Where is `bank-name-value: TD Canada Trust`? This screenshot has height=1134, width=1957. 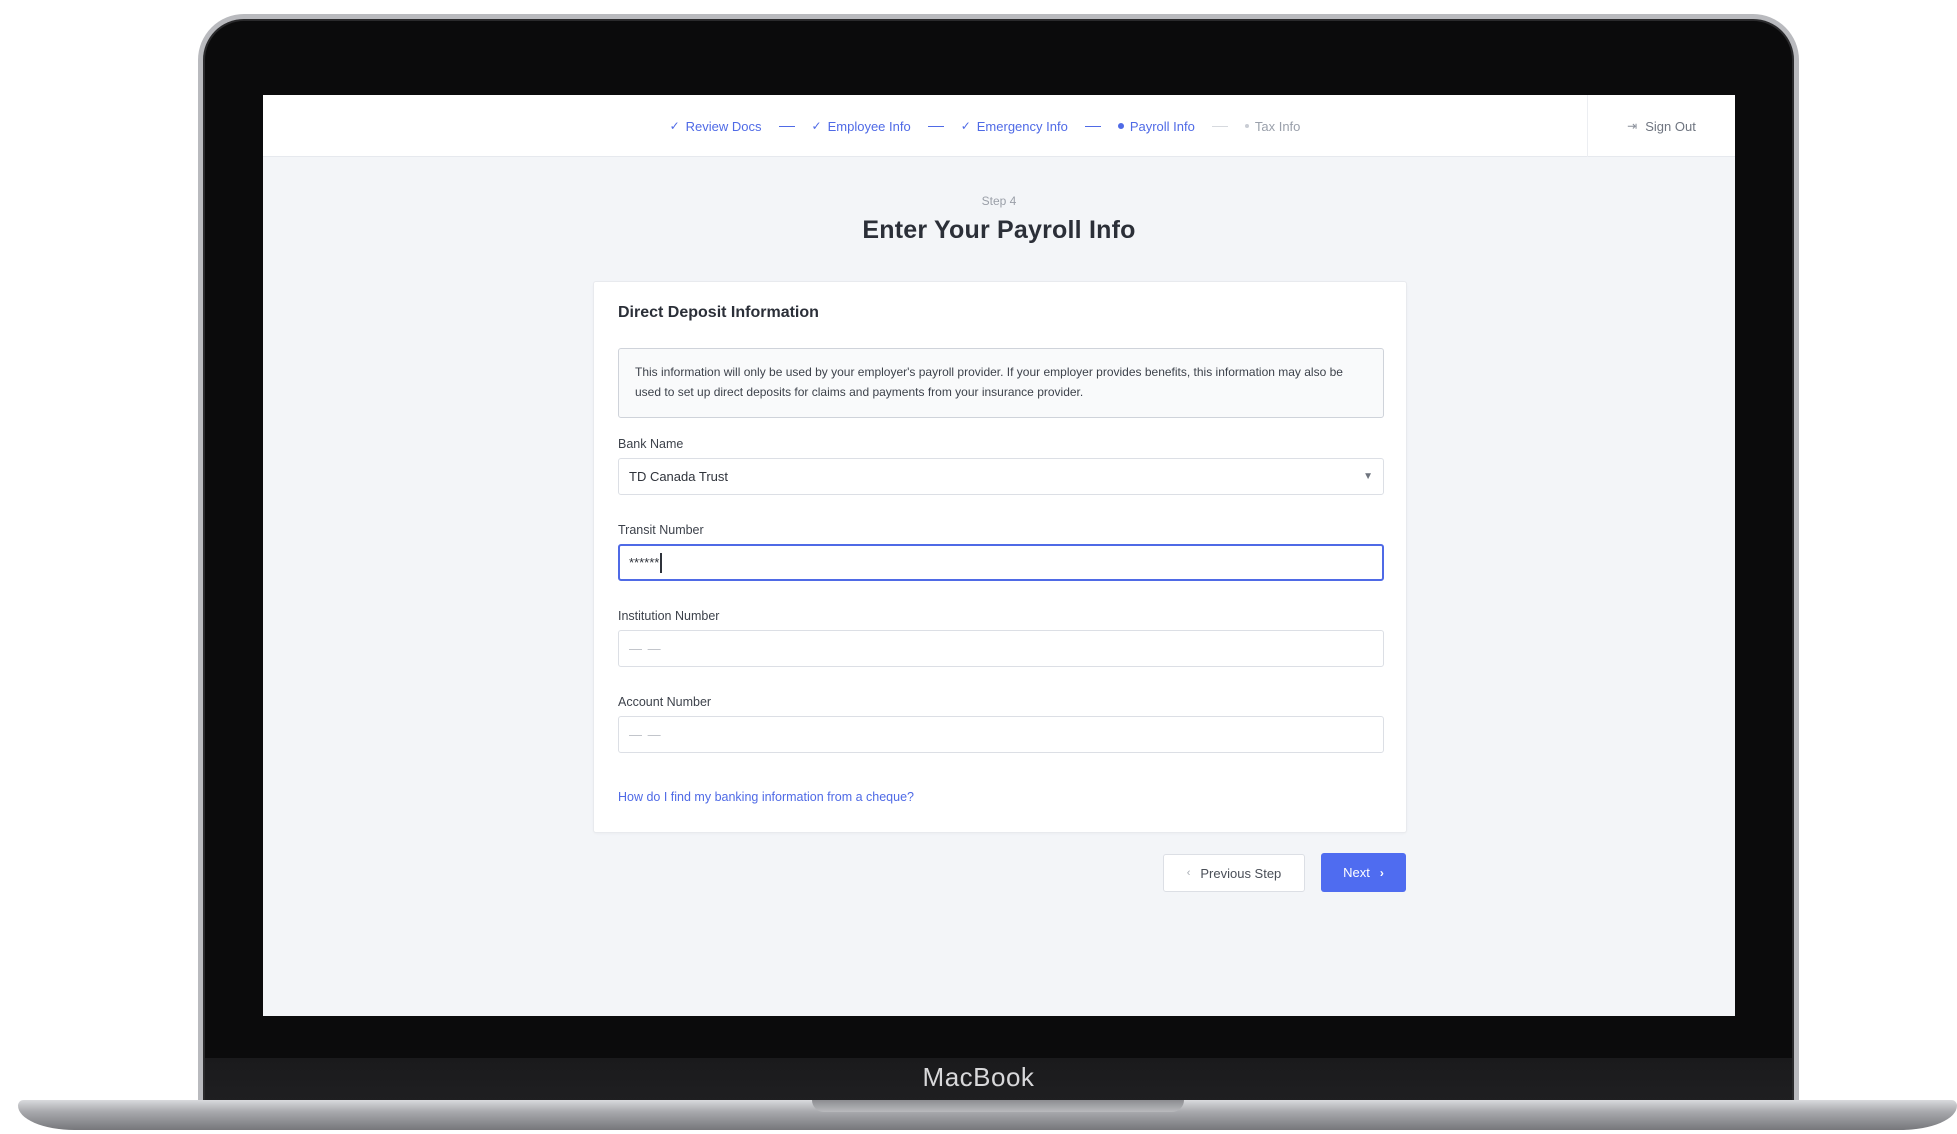
bank-name-value: TD Canada Trust is located at coordinates (678, 476).